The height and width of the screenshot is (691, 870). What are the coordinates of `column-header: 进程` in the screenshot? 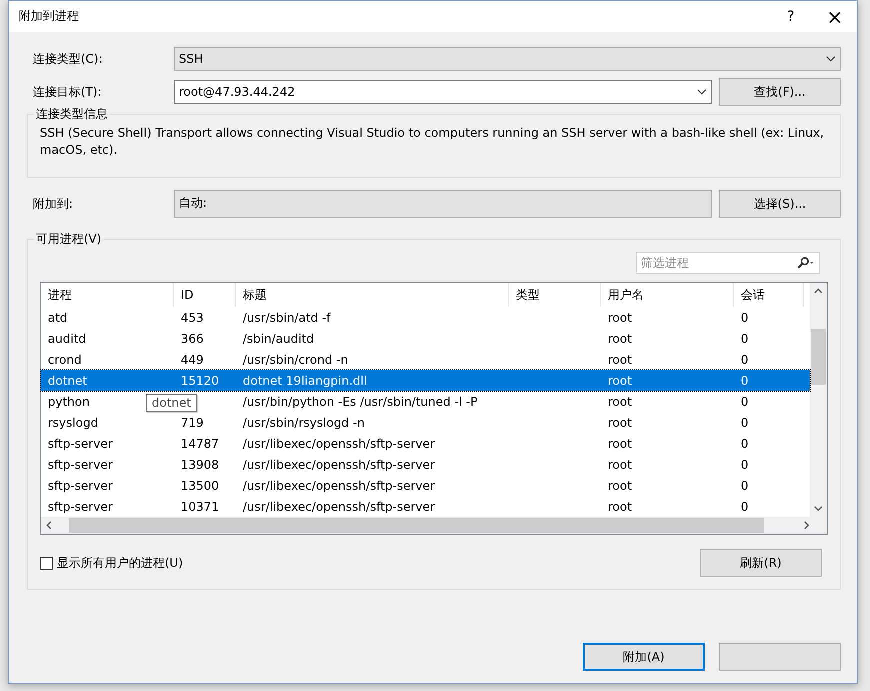 It's located at (107, 295).